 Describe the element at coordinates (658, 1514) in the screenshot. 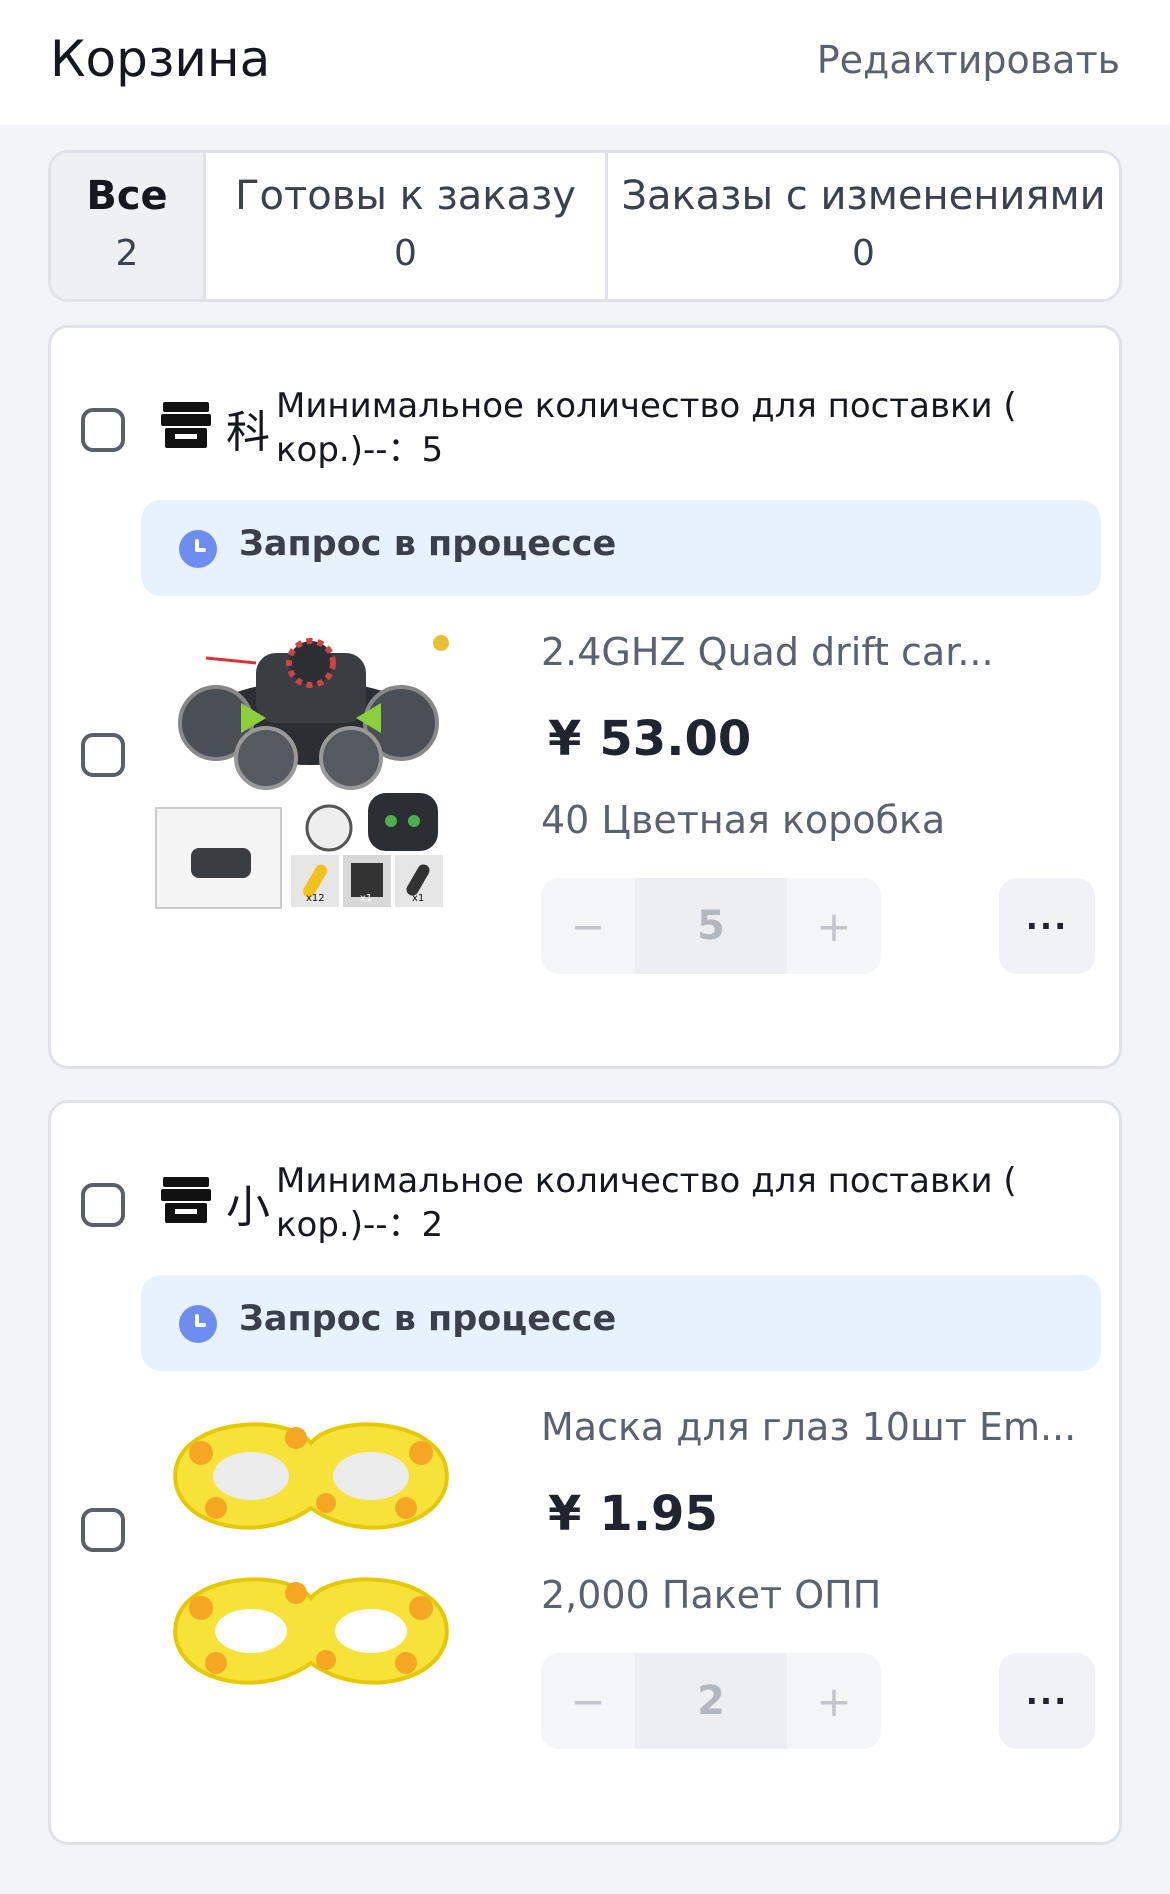

I see `price-value: 1.95` at that location.